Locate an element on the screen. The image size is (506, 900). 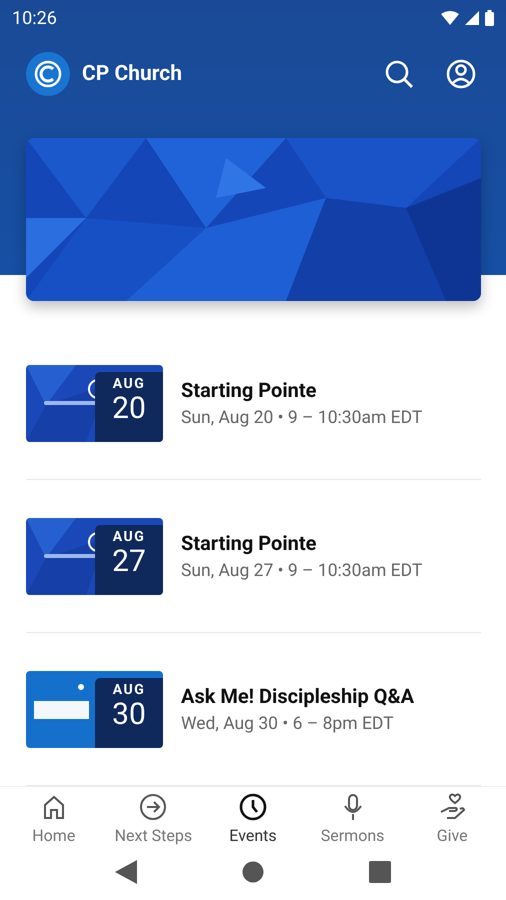
date-day: 27 is located at coordinates (129, 561).